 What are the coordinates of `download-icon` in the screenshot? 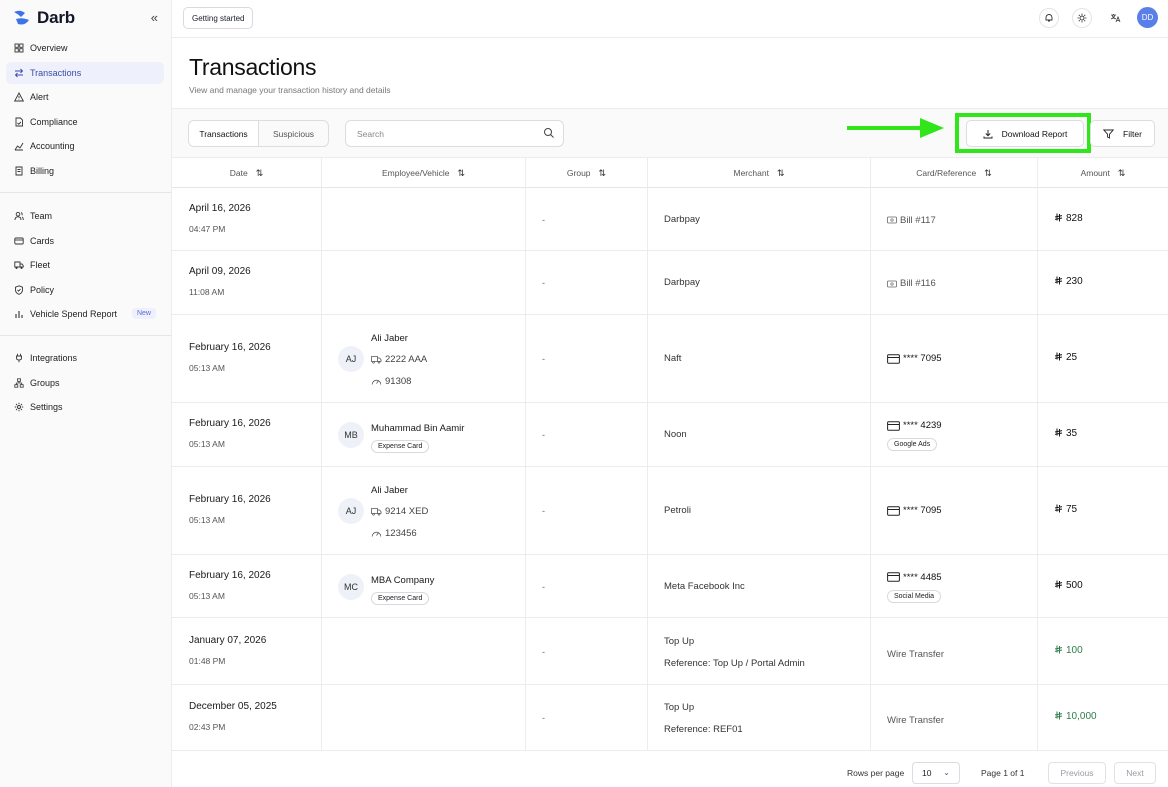 It's located at (988, 134).